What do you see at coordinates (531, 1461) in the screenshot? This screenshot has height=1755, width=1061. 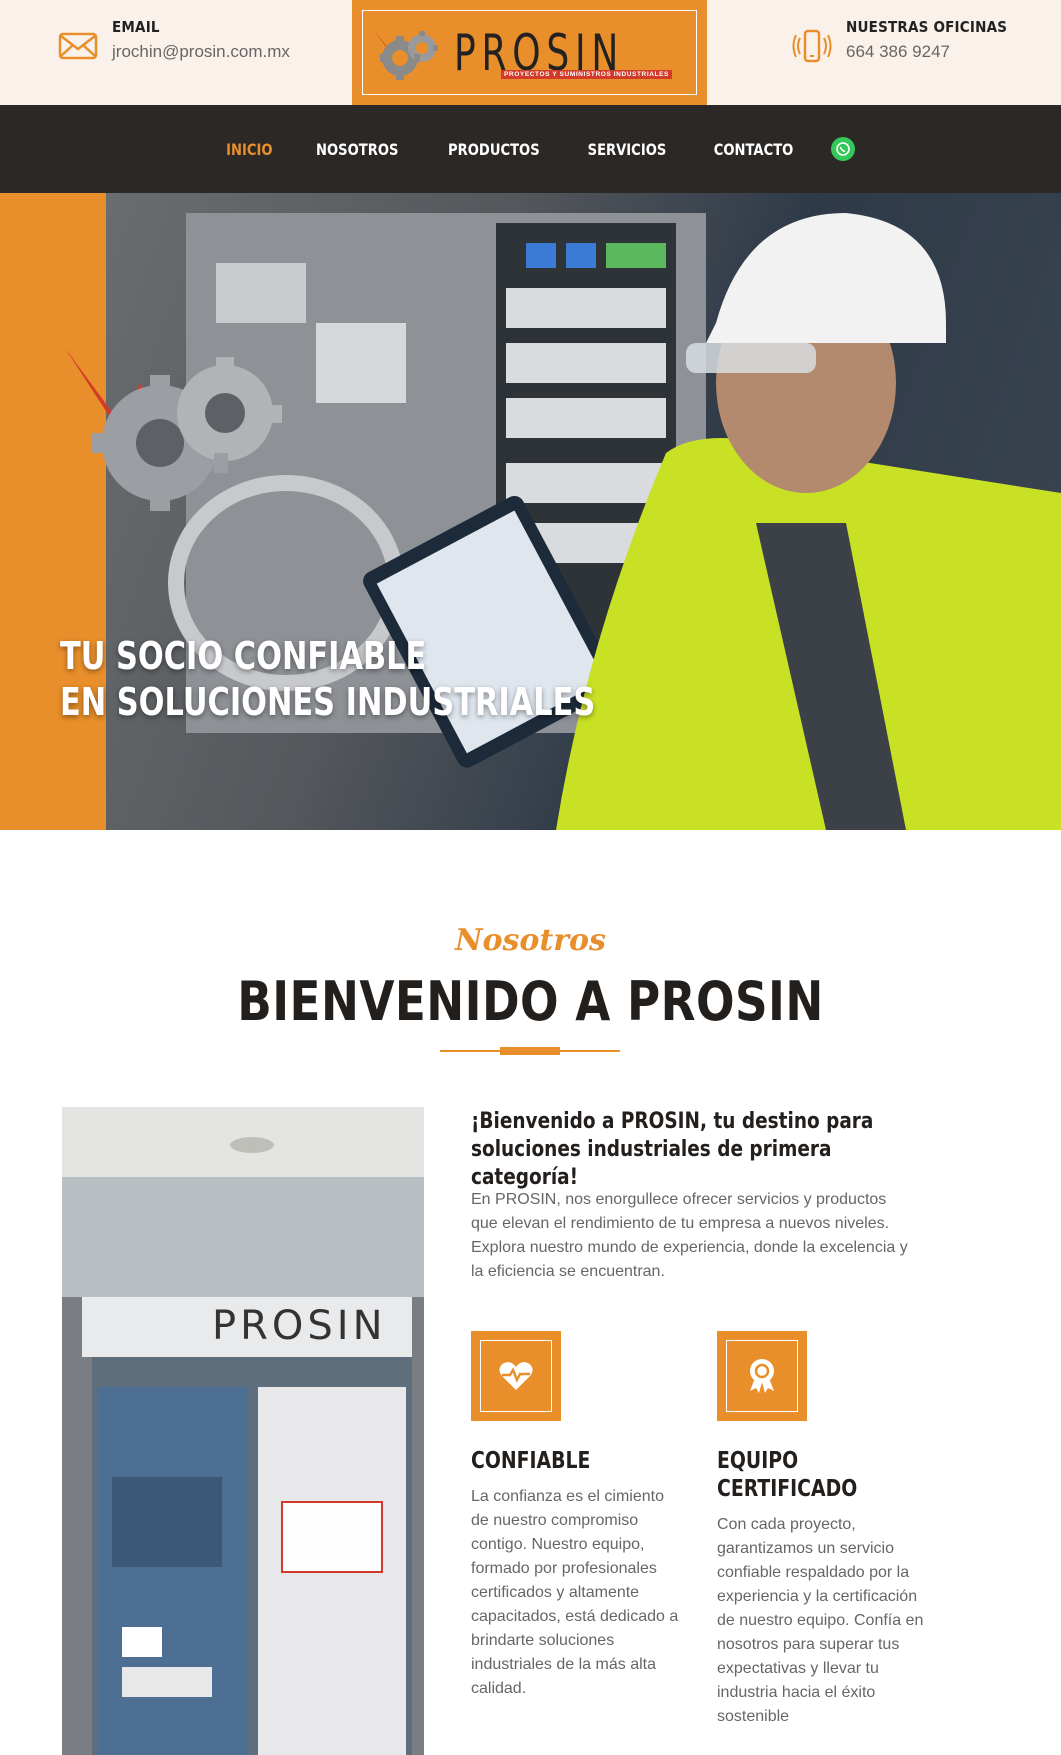 I see `feature-title: CONFIABLE` at bounding box center [531, 1461].